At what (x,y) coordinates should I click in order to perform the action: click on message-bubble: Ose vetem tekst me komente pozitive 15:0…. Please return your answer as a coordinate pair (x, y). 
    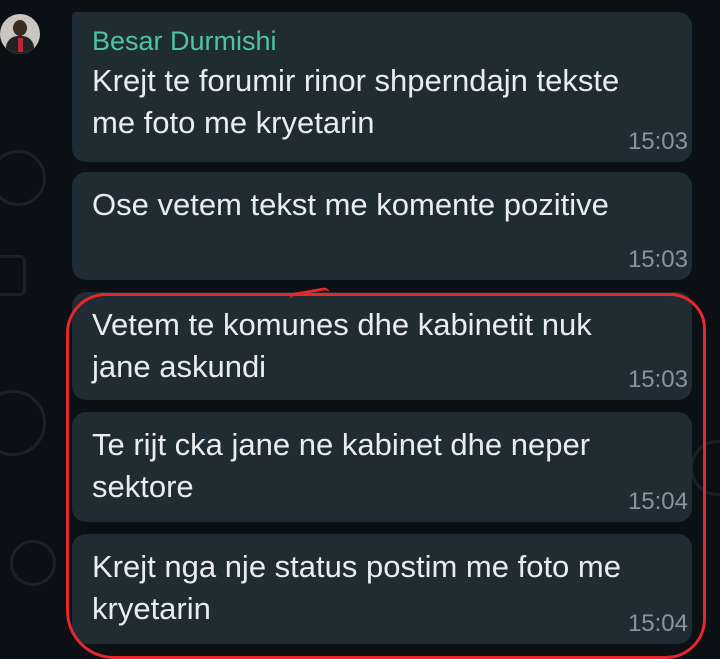
    Looking at the image, I should click on (382, 226).